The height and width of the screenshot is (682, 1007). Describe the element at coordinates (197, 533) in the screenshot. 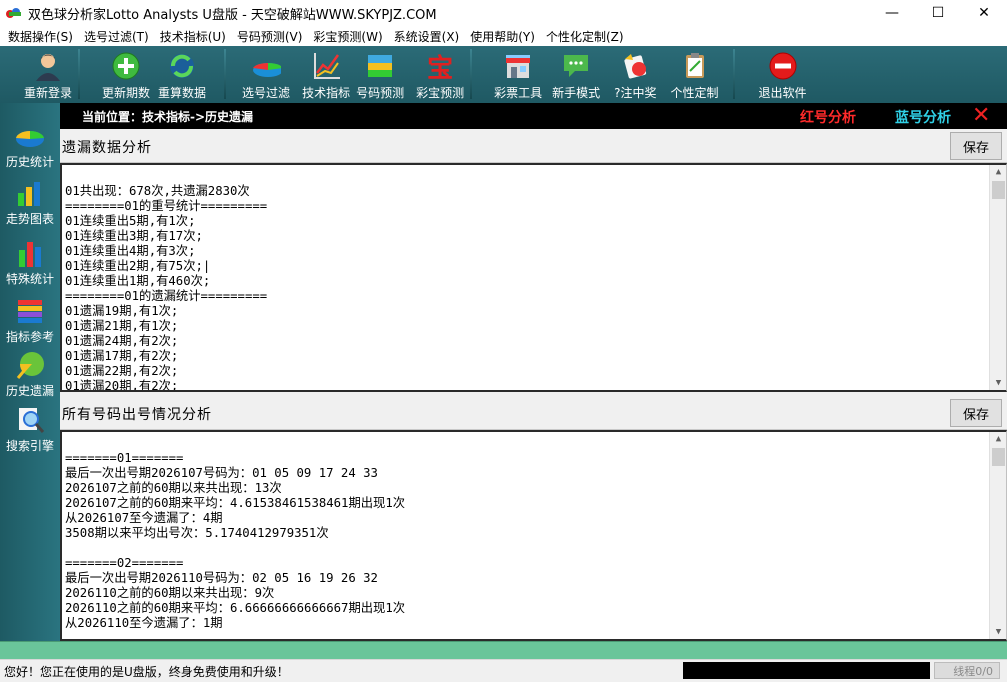

I see `text-line: 3508期以来平均出号次：5.1740412979351次` at that location.